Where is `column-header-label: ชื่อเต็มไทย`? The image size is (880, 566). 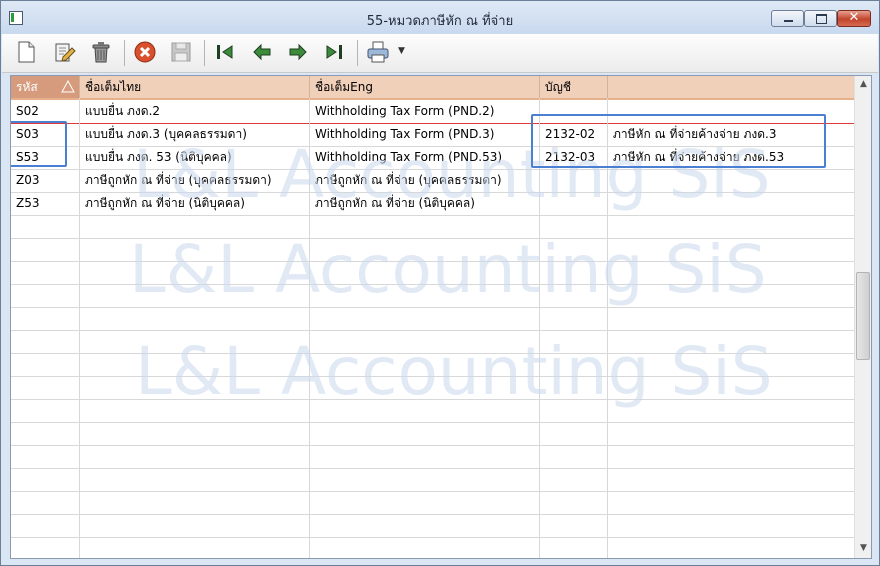
column-header-label: ชื่อเต็มไทย is located at coordinates (113, 87).